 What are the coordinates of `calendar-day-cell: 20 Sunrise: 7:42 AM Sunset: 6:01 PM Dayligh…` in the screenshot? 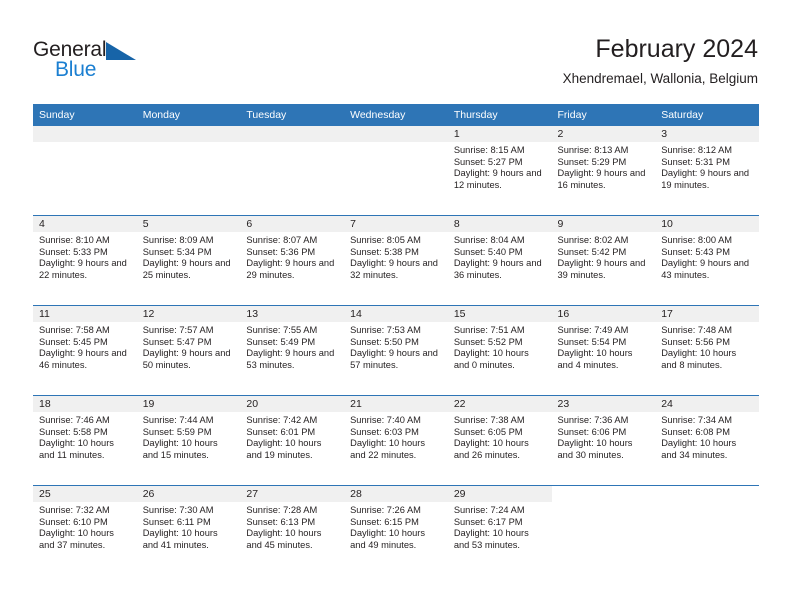 It's located at (292, 440).